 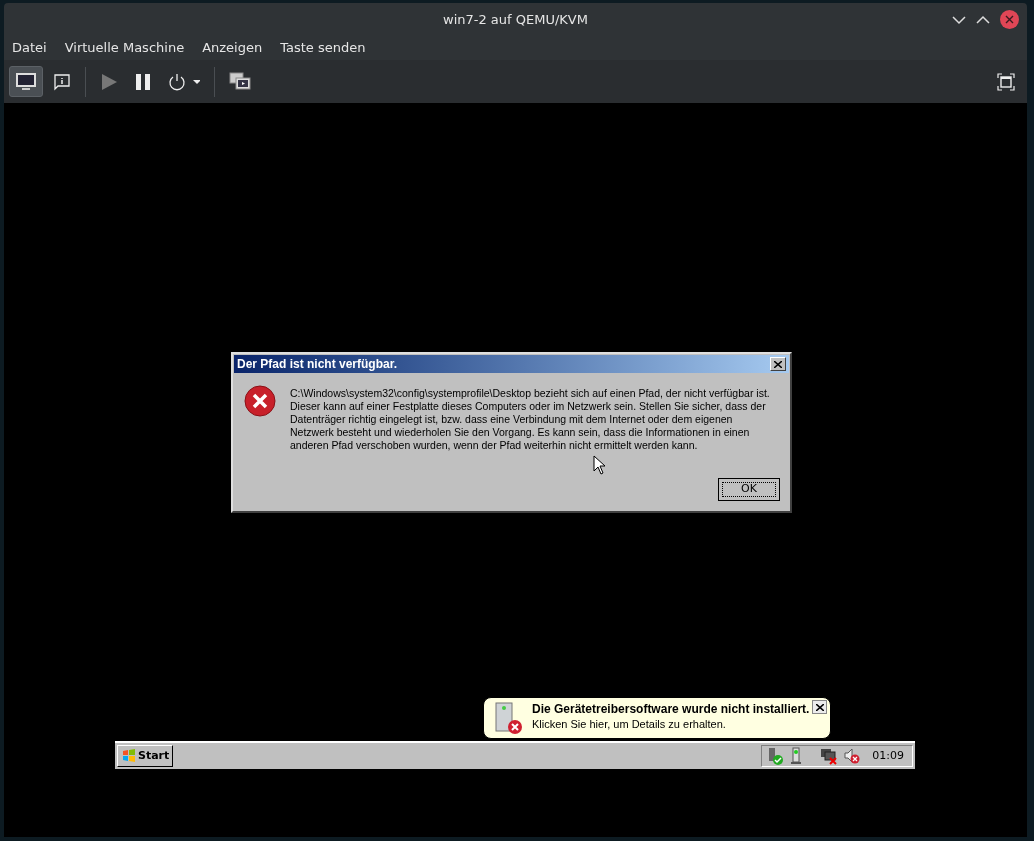 I want to click on ok-button: OK, so click(x=749, y=489).